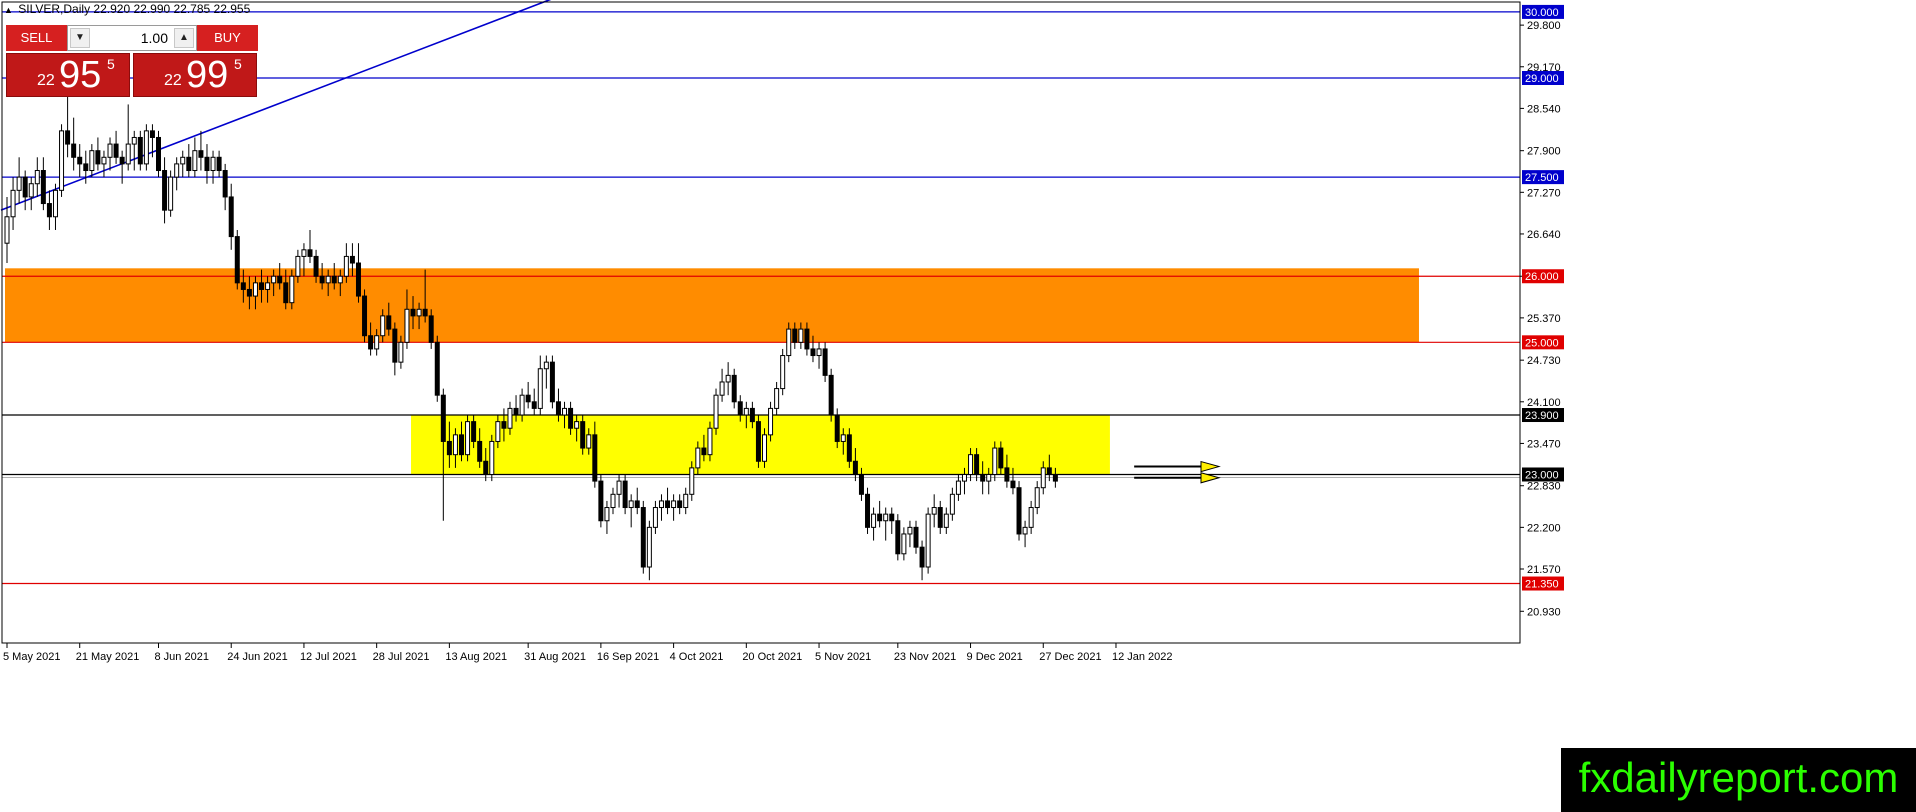 The width and height of the screenshot is (1916, 812). I want to click on buy-button: BUY, so click(227, 38).